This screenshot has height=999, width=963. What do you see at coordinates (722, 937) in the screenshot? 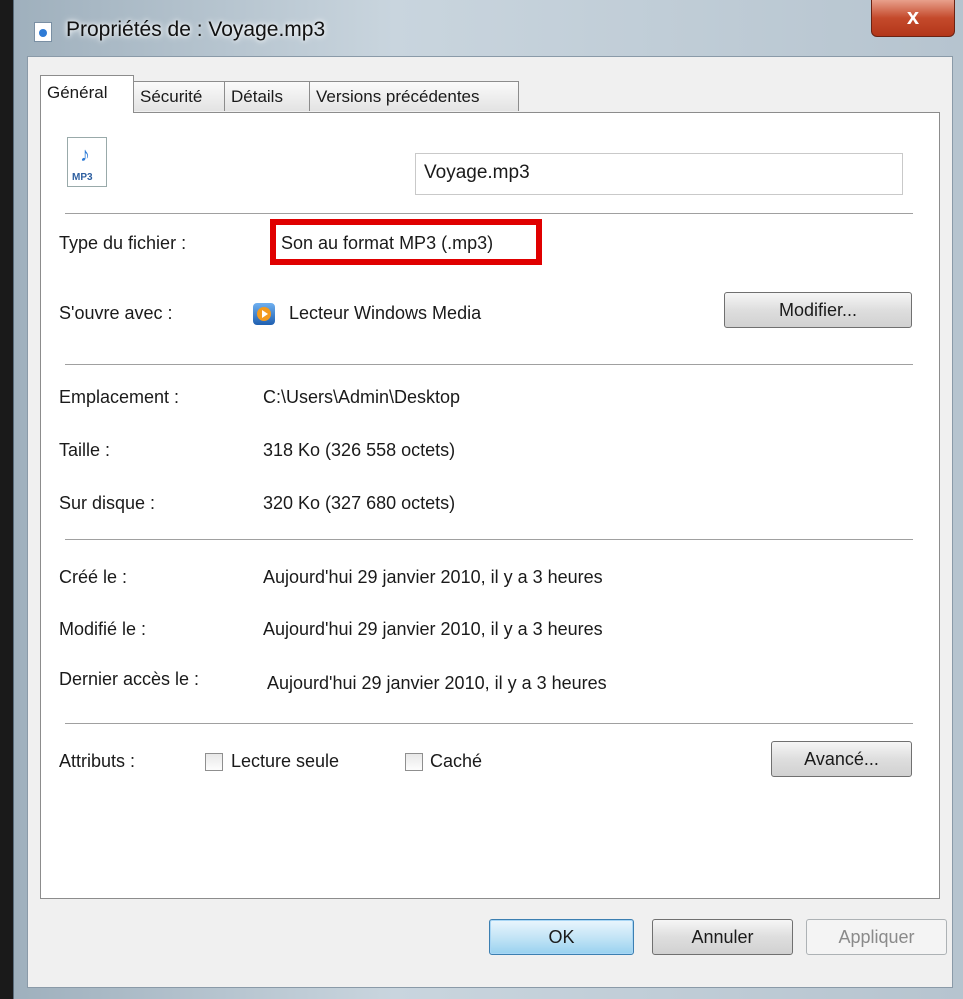
I see `cancel-button: Annuler` at bounding box center [722, 937].